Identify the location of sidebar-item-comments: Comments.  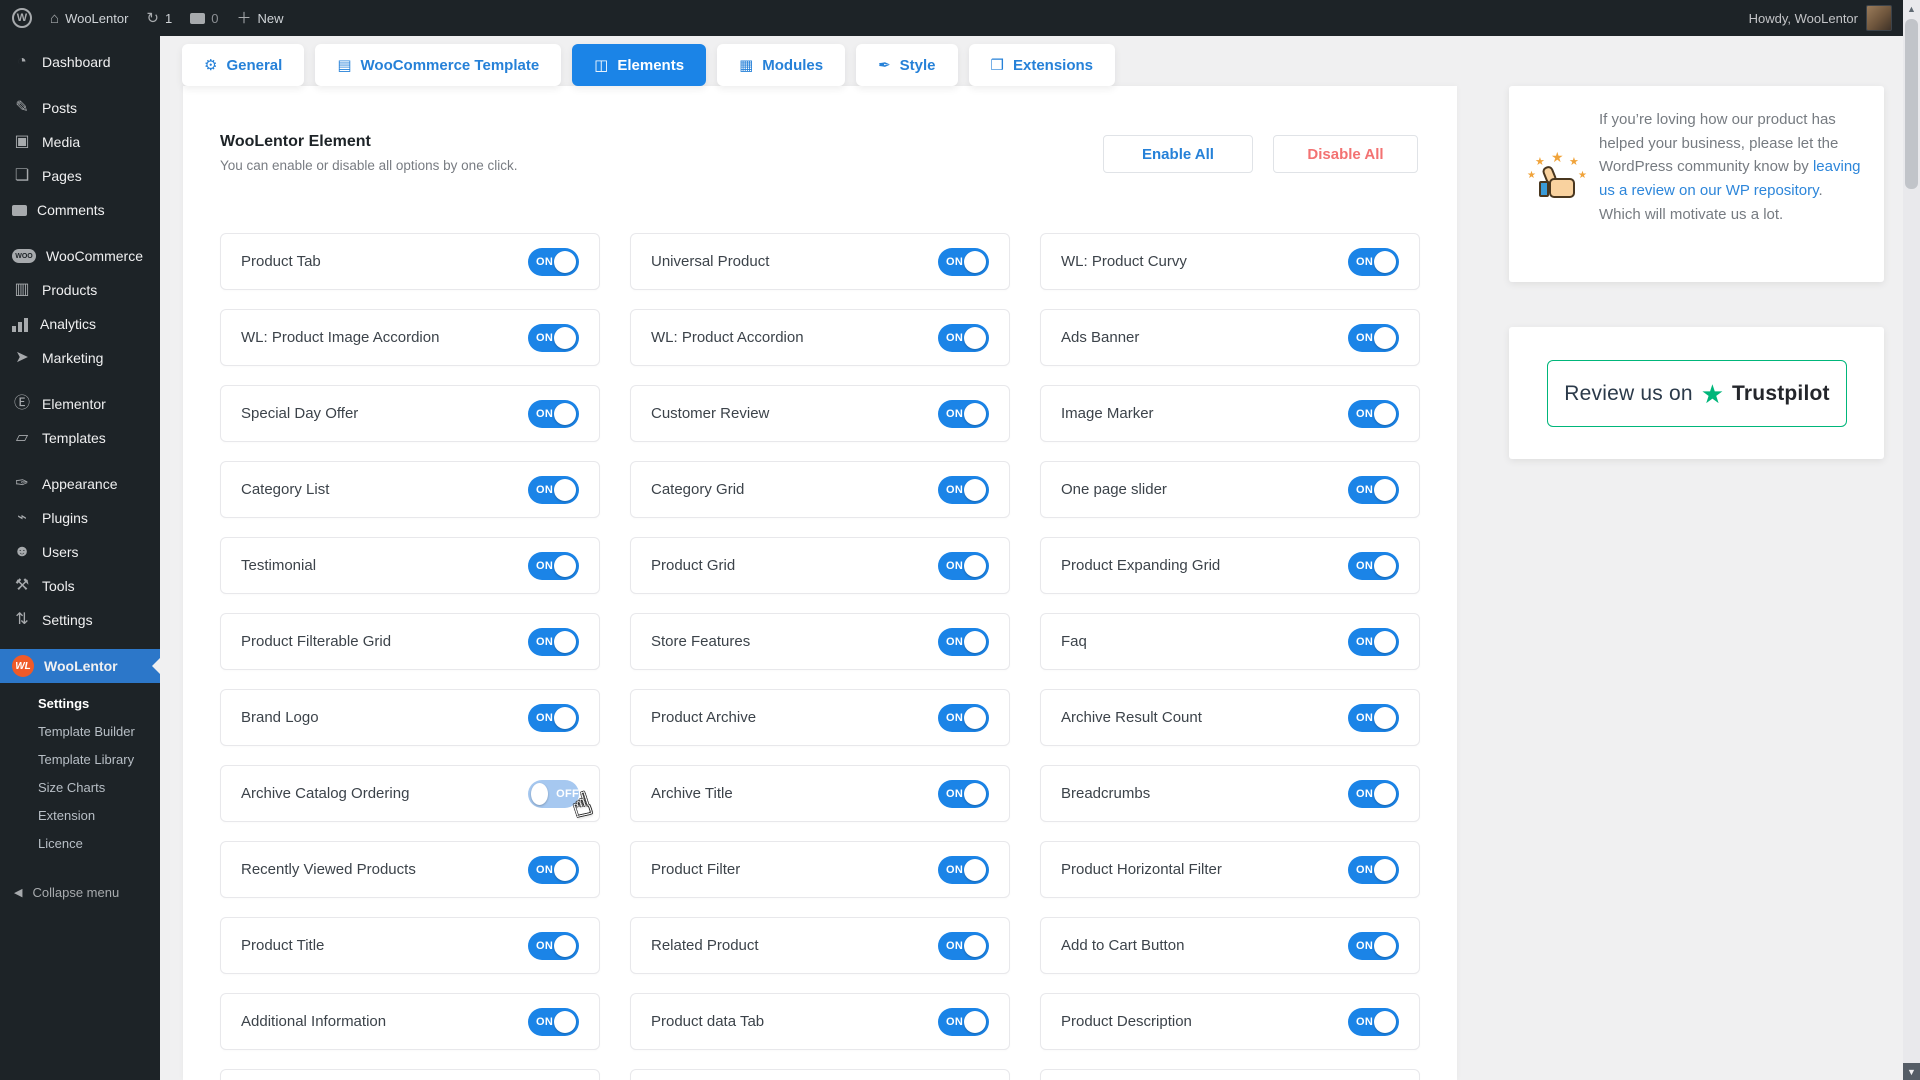
(80, 210).